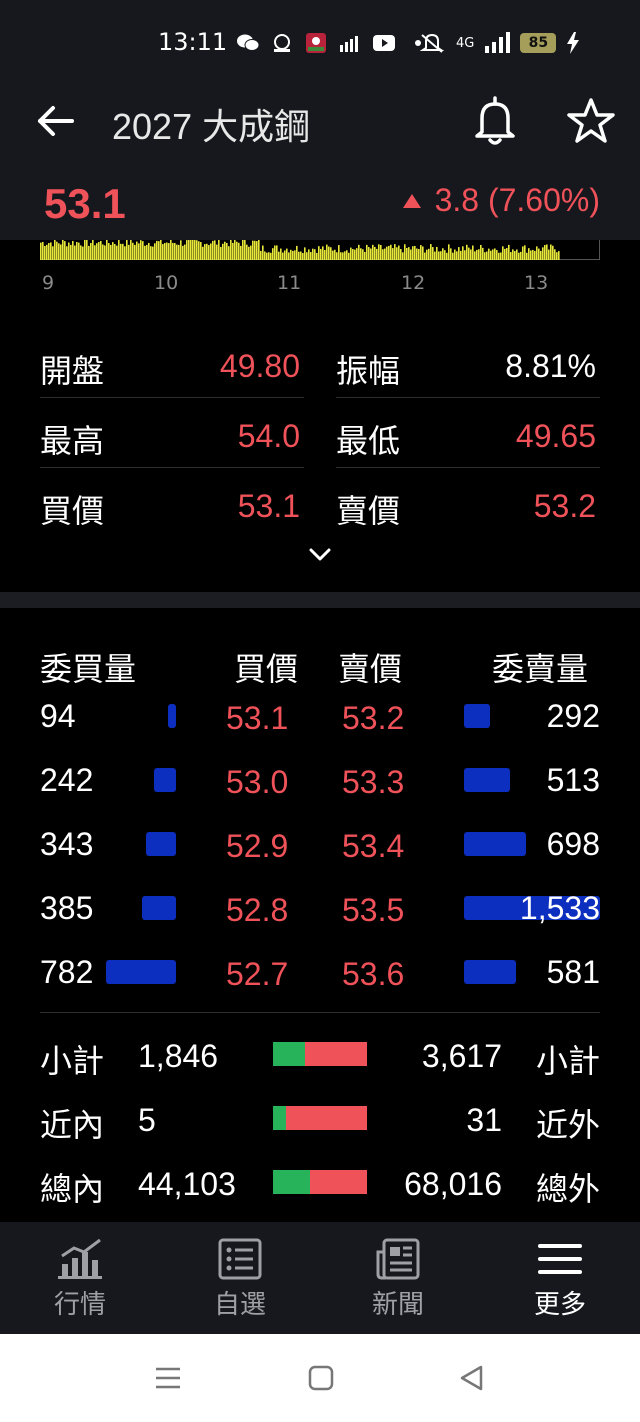  Describe the element at coordinates (320, 43) in the screenshot. I see `status-bar: 13:11 4G 85` at that location.